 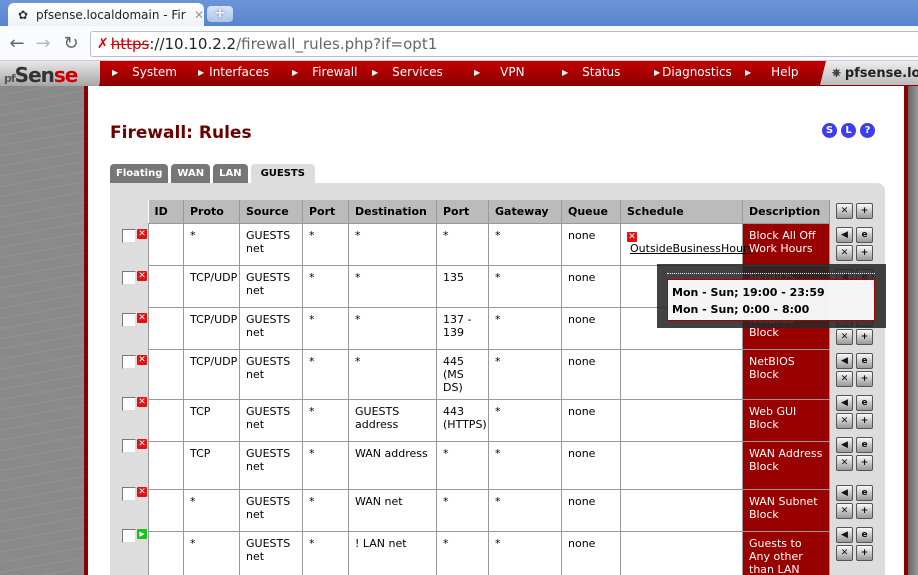 I want to click on menu-interfaces: ▶ Interfaces, so click(x=233, y=72).